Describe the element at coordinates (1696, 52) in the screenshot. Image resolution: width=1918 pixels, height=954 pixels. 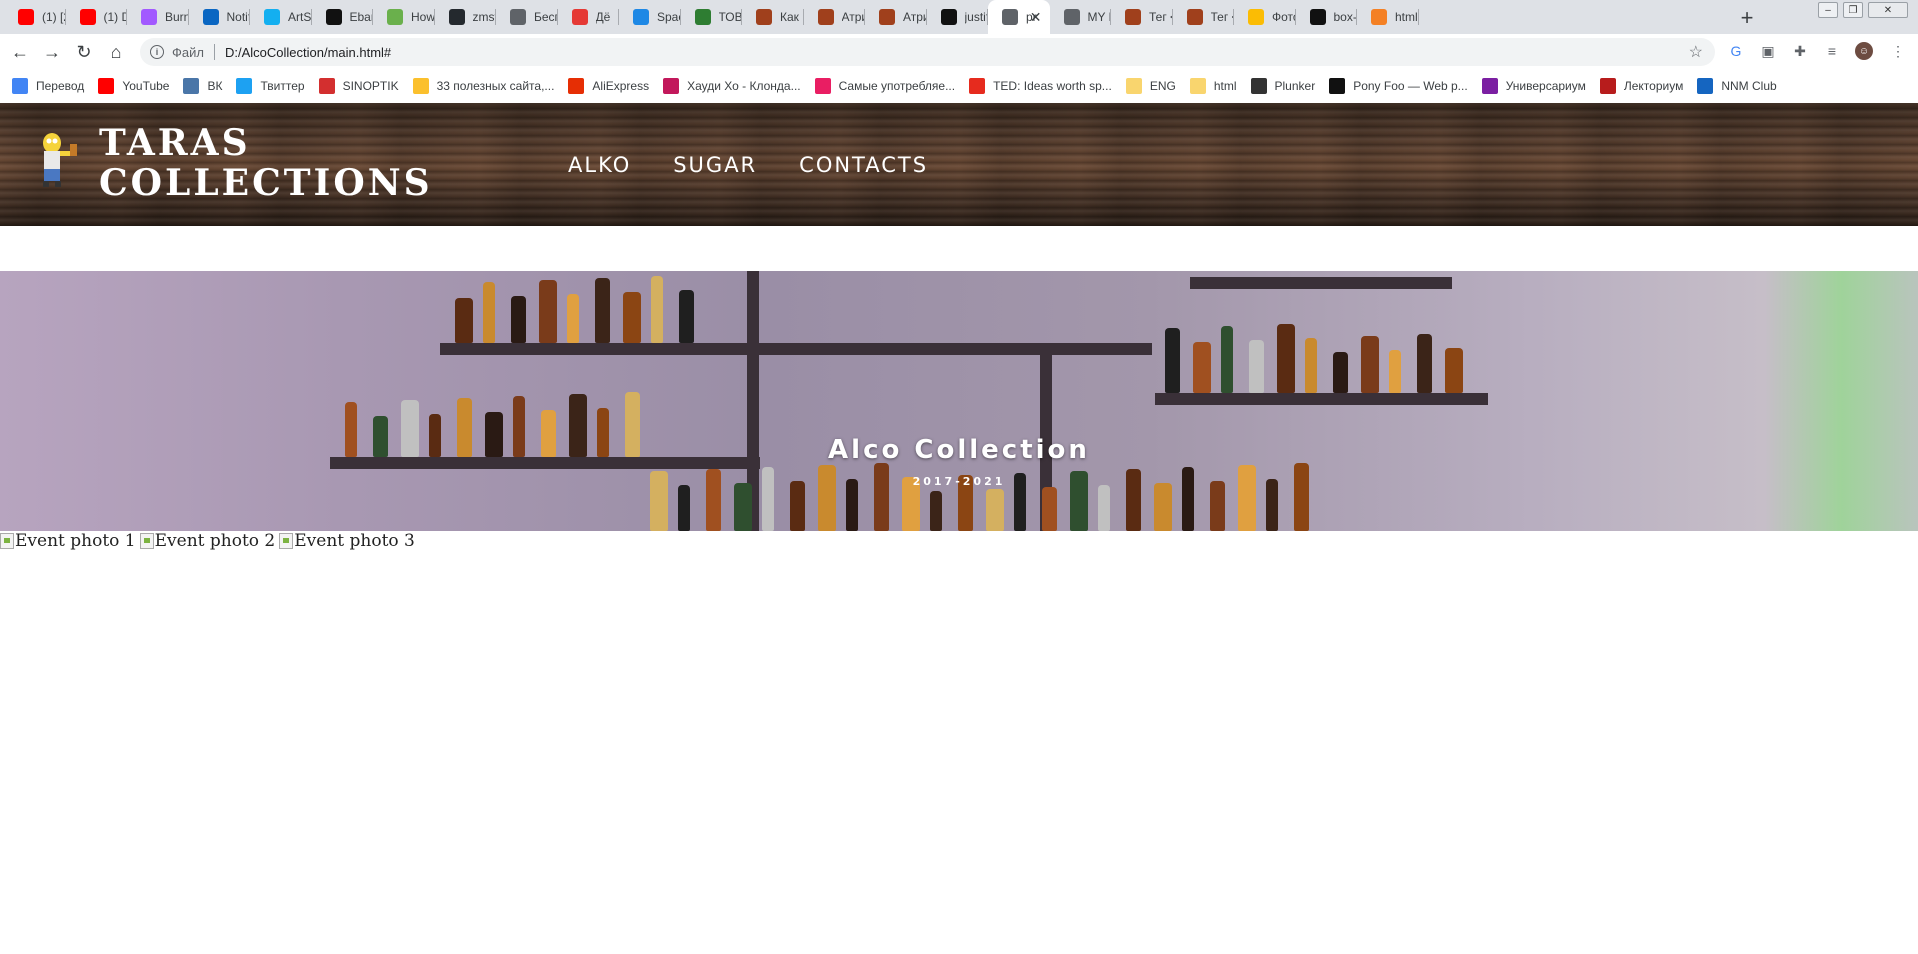
I see `bookmark-star-icon: ☆` at that location.